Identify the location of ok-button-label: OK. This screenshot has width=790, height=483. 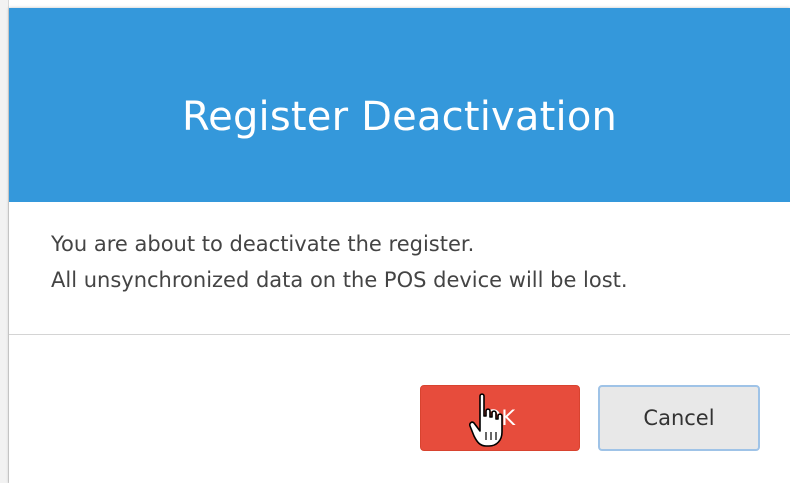
(500, 418).